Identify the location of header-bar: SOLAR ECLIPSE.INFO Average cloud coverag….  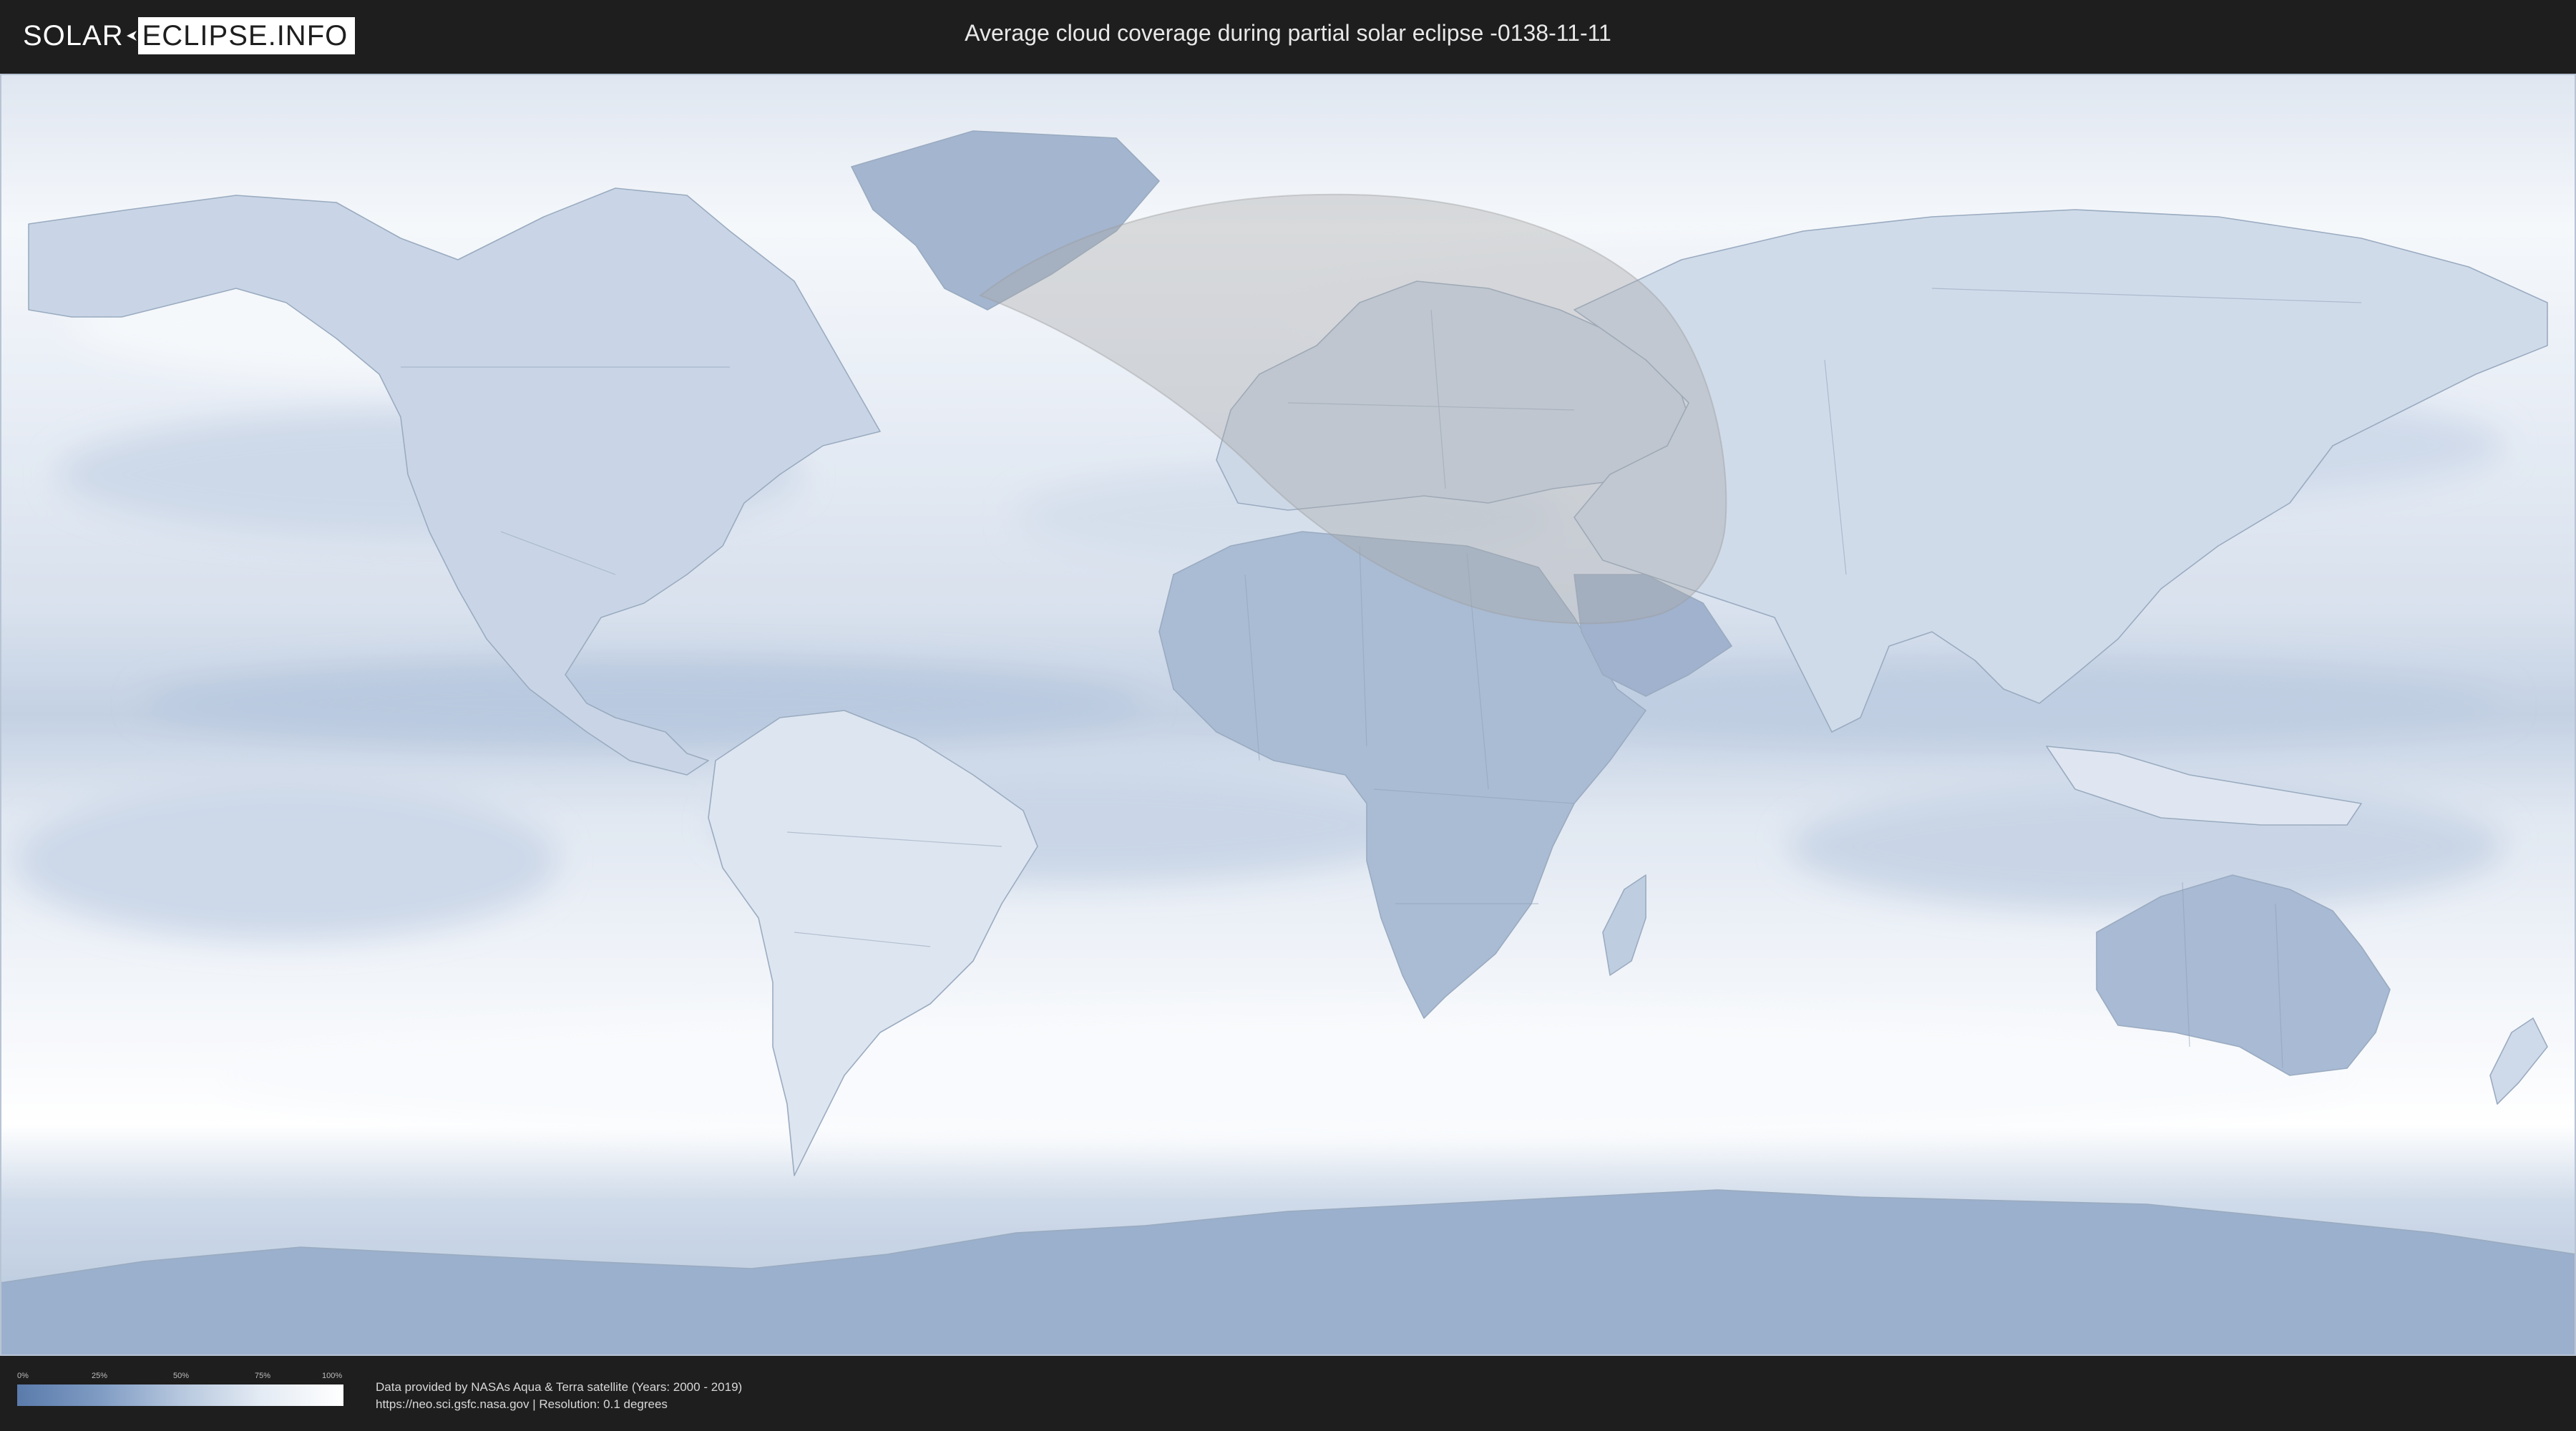
(1288, 36).